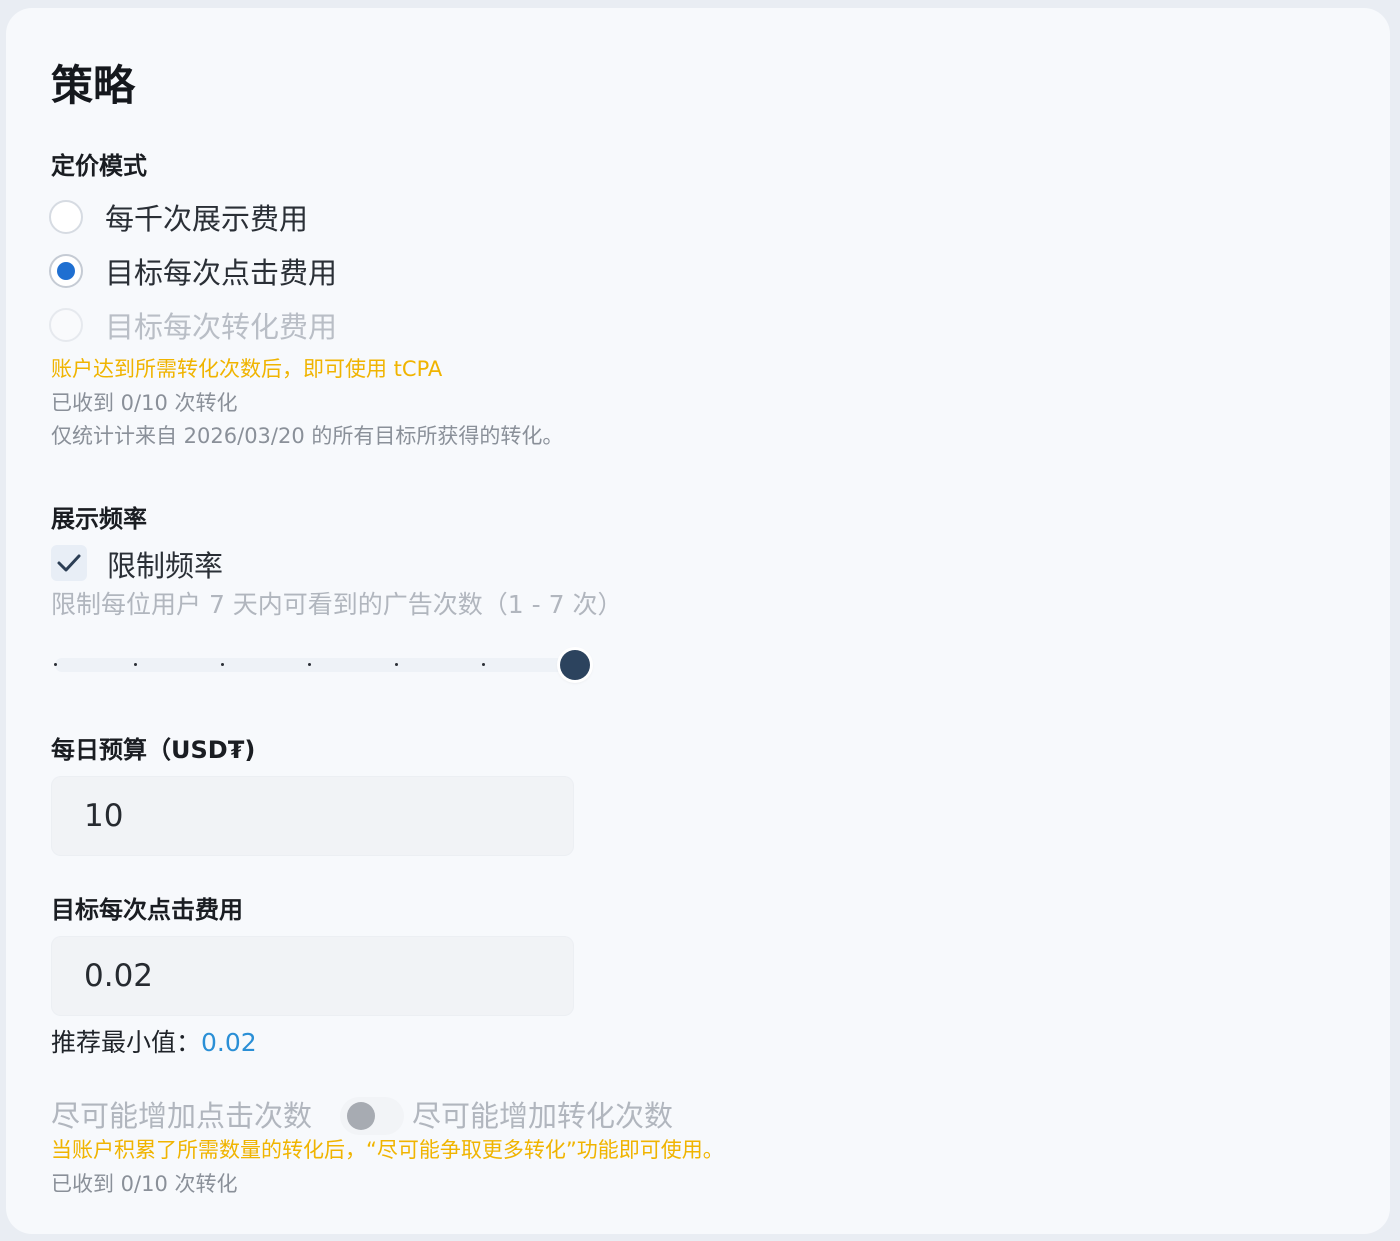 This screenshot has width=1400, height=1241. I want to click on radio-label-target-cpa: 目标每次转化费用, so click(221, 327).